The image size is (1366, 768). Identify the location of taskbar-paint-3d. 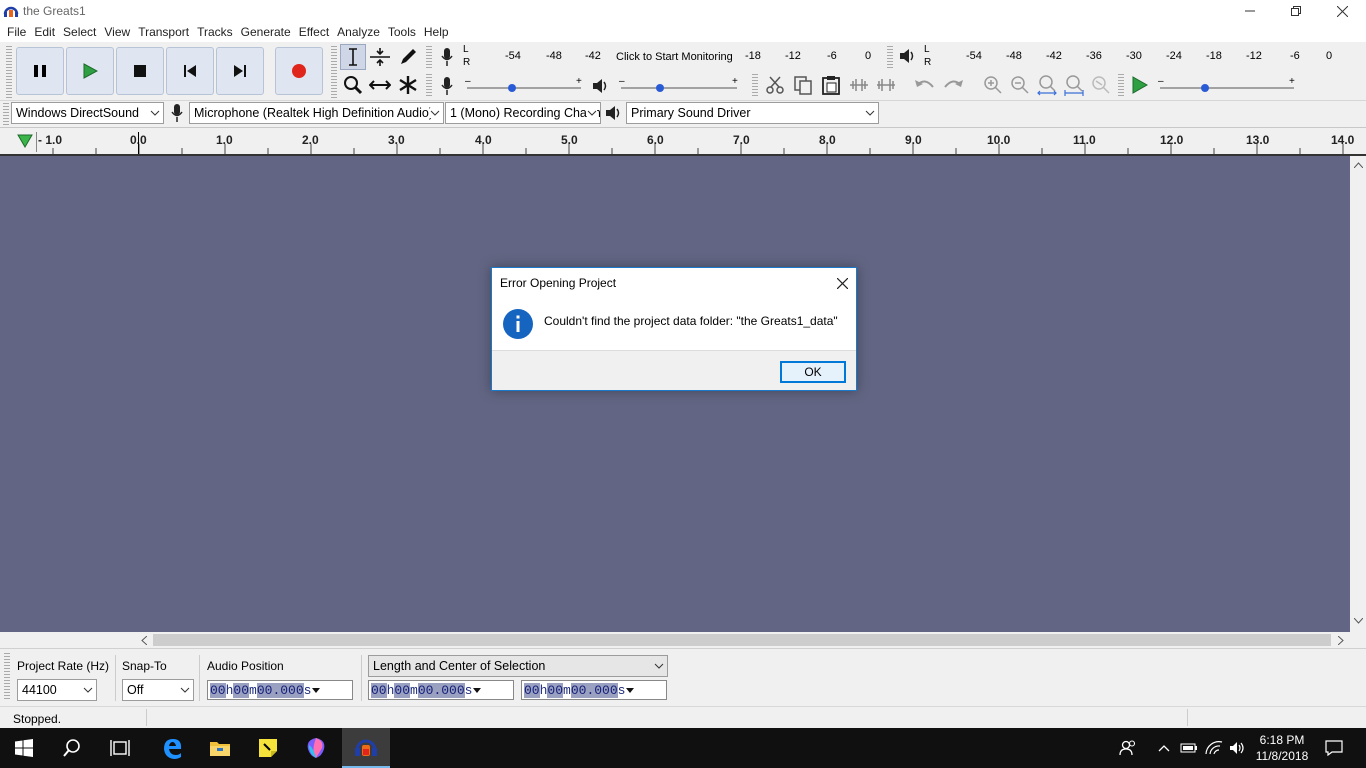
(316, 748).